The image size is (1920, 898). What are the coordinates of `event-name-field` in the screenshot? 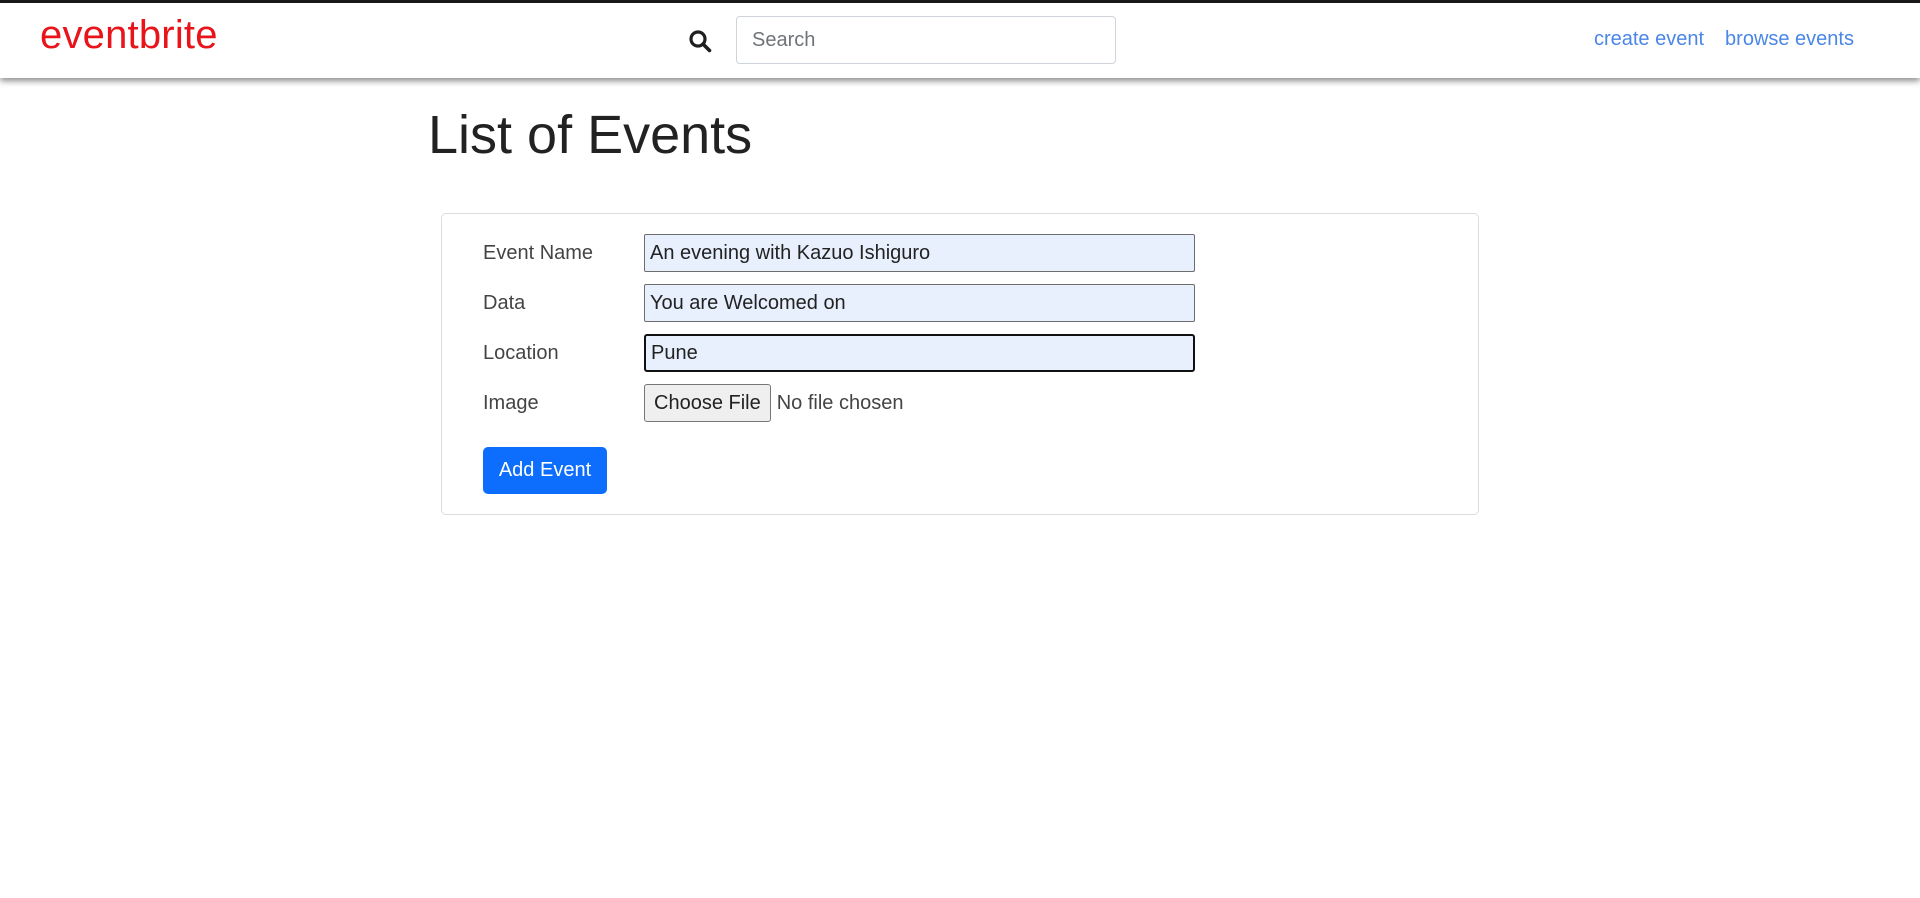 It's located at (919, 253).